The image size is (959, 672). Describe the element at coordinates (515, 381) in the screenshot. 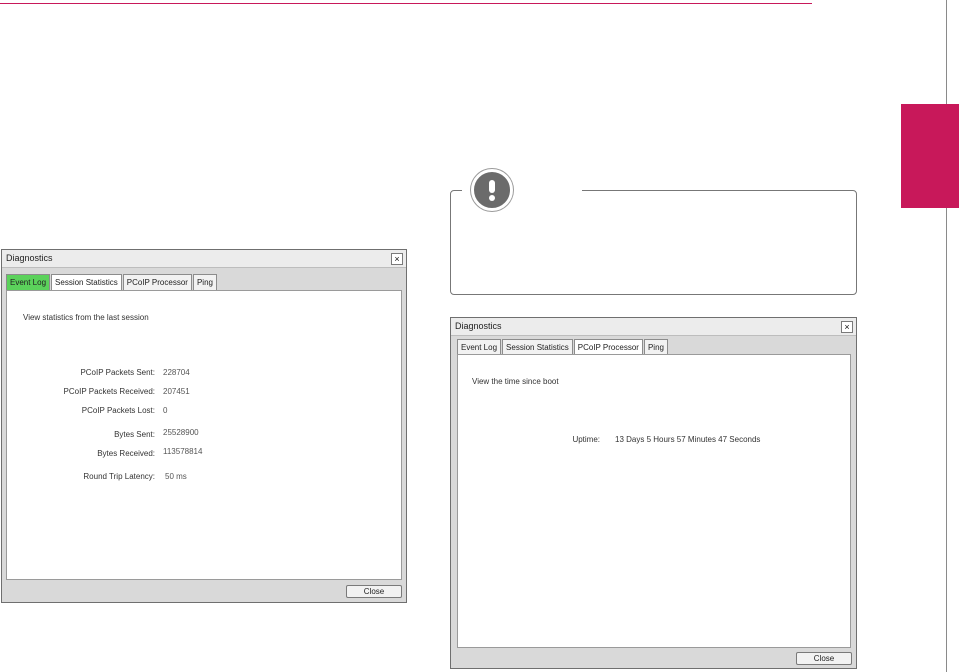

I see `panel-description: View the time since boot` at that location.